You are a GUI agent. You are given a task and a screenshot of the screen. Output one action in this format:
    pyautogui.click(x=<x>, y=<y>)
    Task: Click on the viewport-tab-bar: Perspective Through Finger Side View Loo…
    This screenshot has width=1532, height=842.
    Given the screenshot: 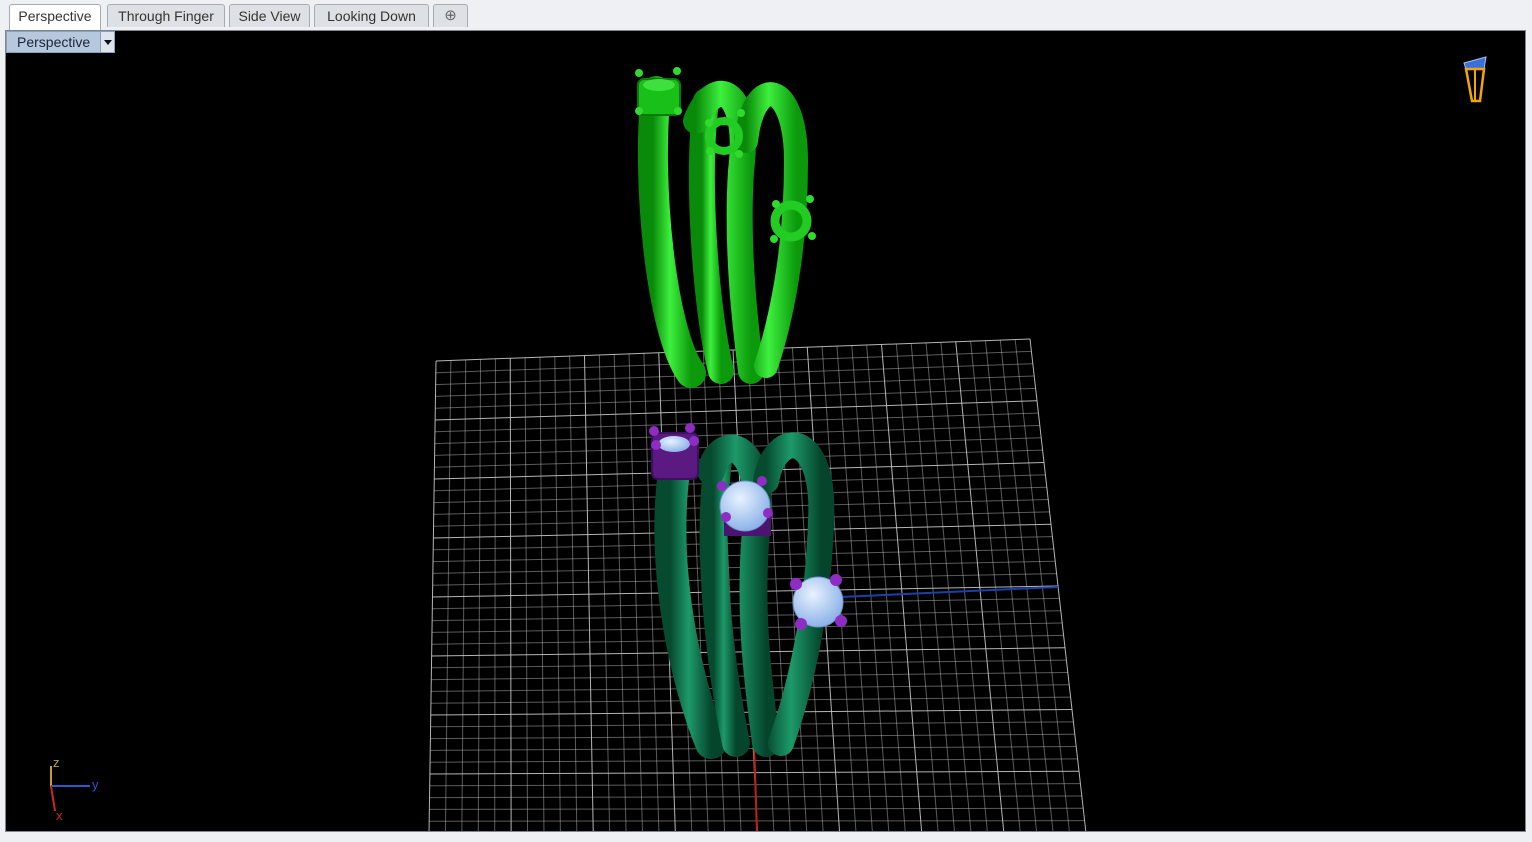 What is the action you would take?
    pyautogui.click(x=766, y=15)
    